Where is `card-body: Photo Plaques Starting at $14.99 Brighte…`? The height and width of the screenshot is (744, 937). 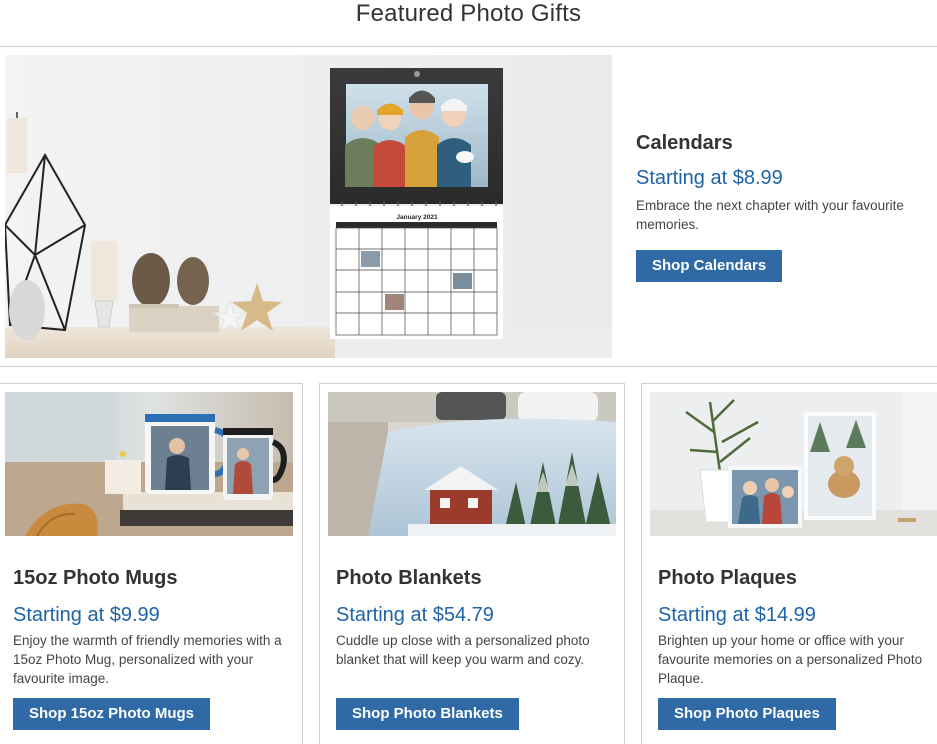 card-body: Photo Plaques Starting at $14.99 Brighte… is located at coordinates (795, 626).